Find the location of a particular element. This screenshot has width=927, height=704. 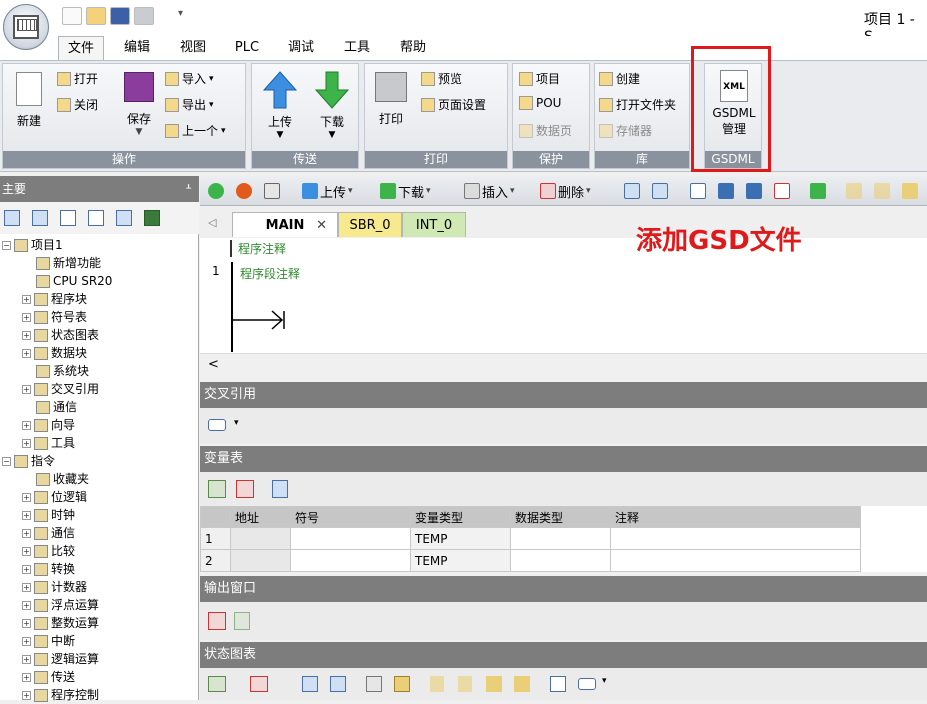

open-folder-button: 打开文件夹 is located at coordinates (637, 104).